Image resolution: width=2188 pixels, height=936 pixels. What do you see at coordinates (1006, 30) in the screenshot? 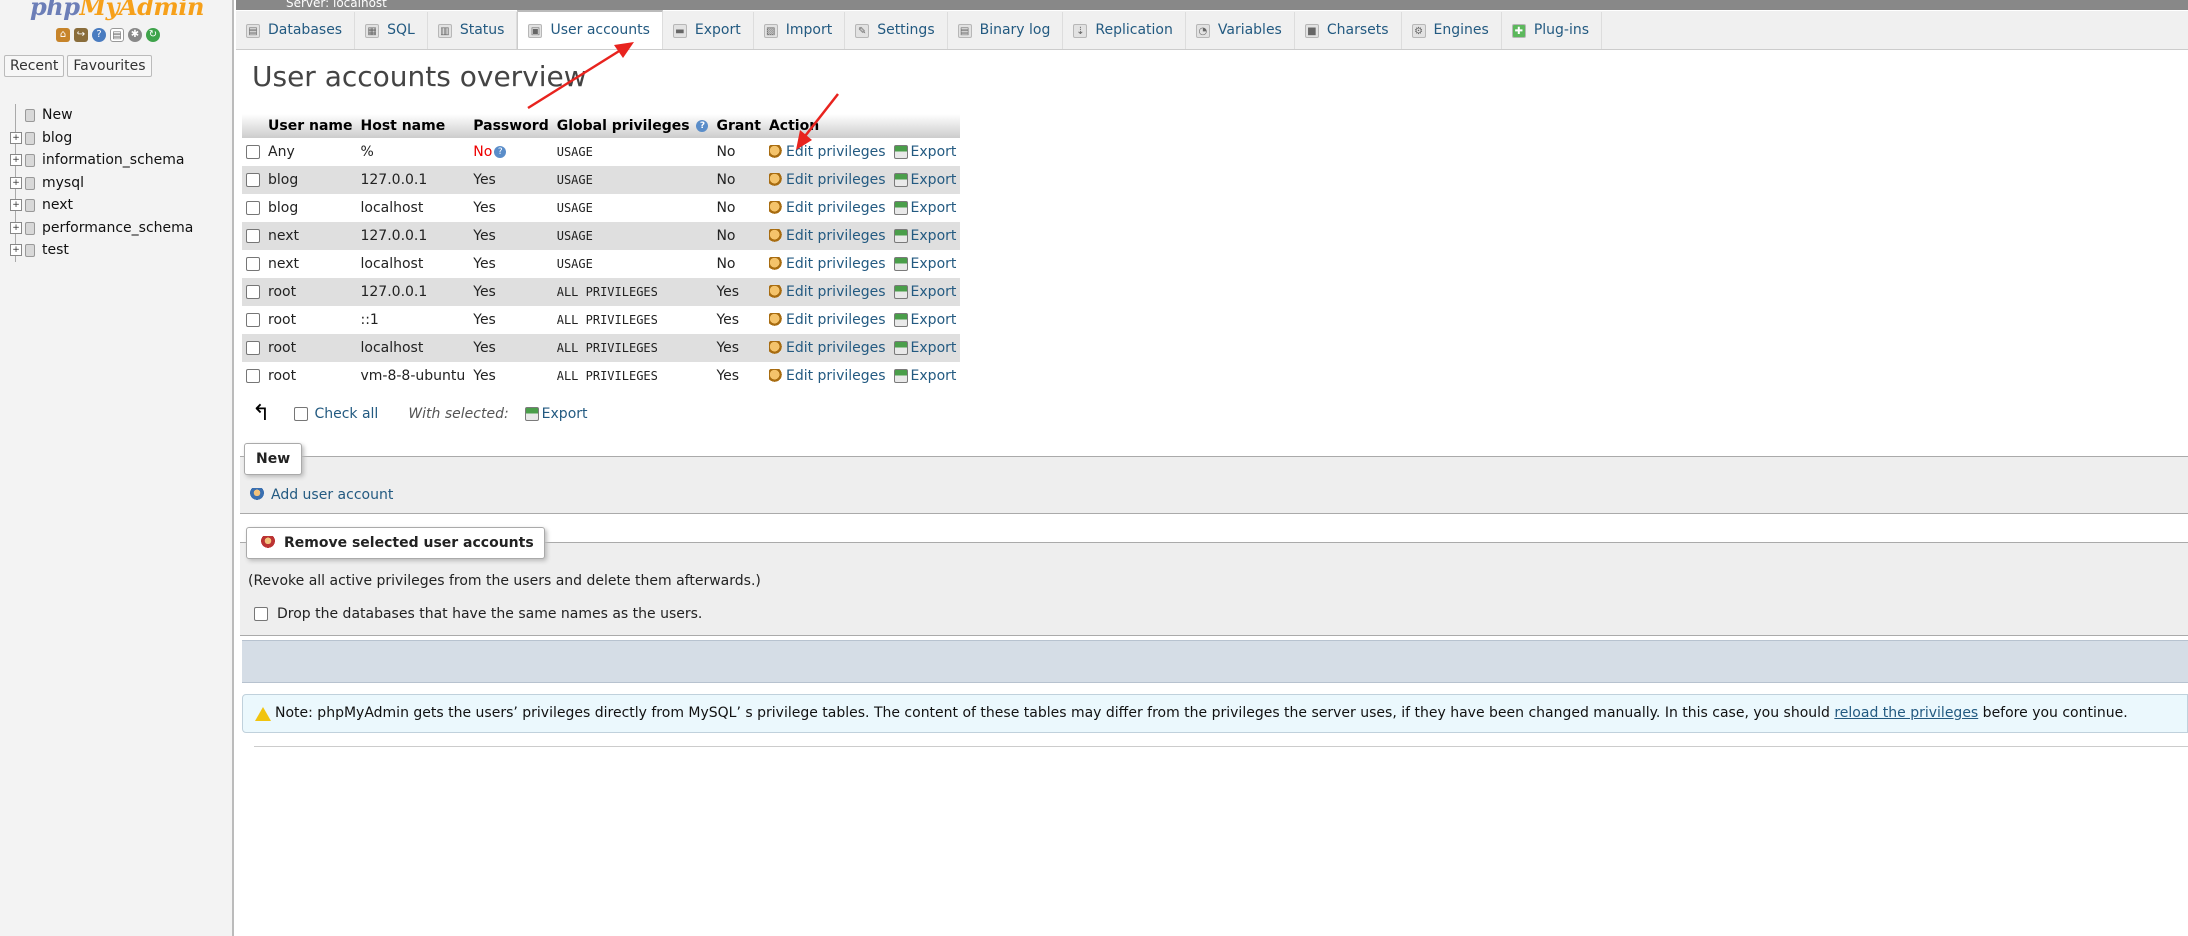
I see `tab-binary-log: ▤ Binary log` at bounding box center [1006, 30].